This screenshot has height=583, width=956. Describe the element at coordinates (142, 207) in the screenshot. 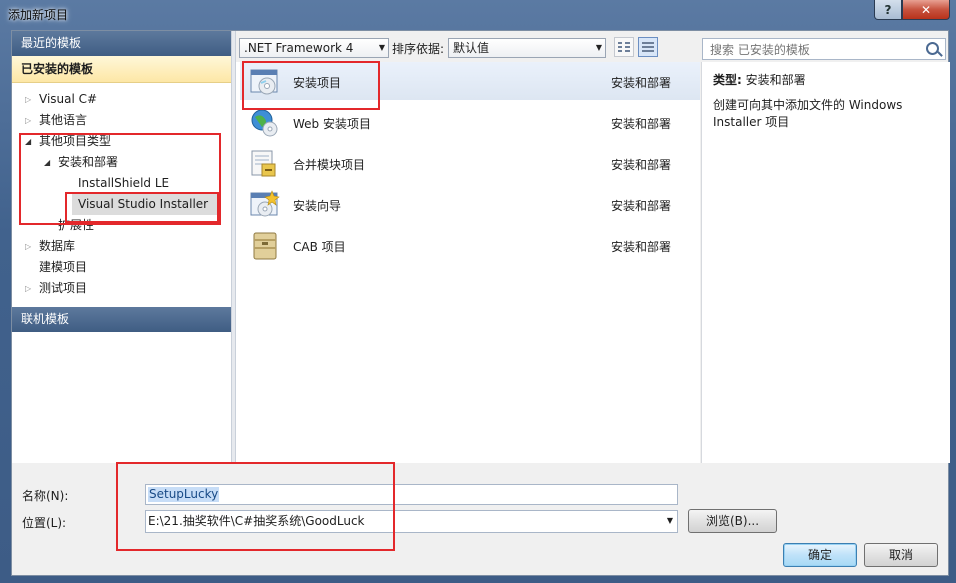

I see `highlight-box-vs-installer` at that location.